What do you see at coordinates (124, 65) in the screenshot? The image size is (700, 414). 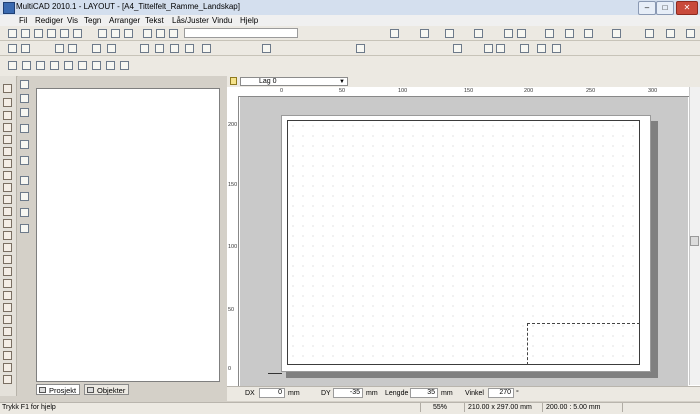 I see `3d-extrude-icon` at bounding box center [124, 65].